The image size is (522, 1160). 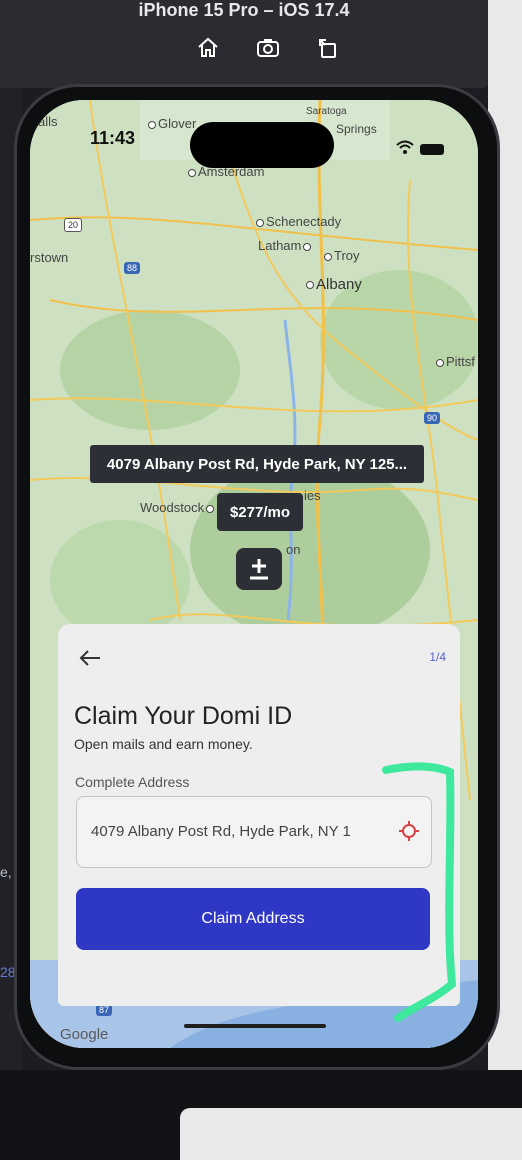 What do you see at coordinates (113, 138) in the screenshot?
I see `status-time: 11:43` at bounding box center [113, 138].